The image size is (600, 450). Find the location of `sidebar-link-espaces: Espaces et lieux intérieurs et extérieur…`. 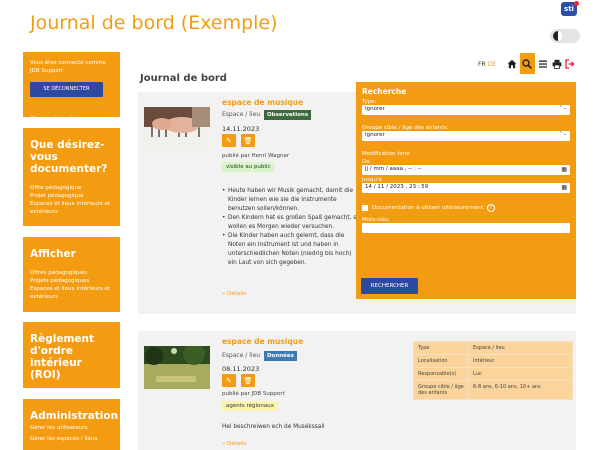

sidebar-link-espaces: Espaces et lieux intérieurs et extérieur… is located at coordinates (71, 208).